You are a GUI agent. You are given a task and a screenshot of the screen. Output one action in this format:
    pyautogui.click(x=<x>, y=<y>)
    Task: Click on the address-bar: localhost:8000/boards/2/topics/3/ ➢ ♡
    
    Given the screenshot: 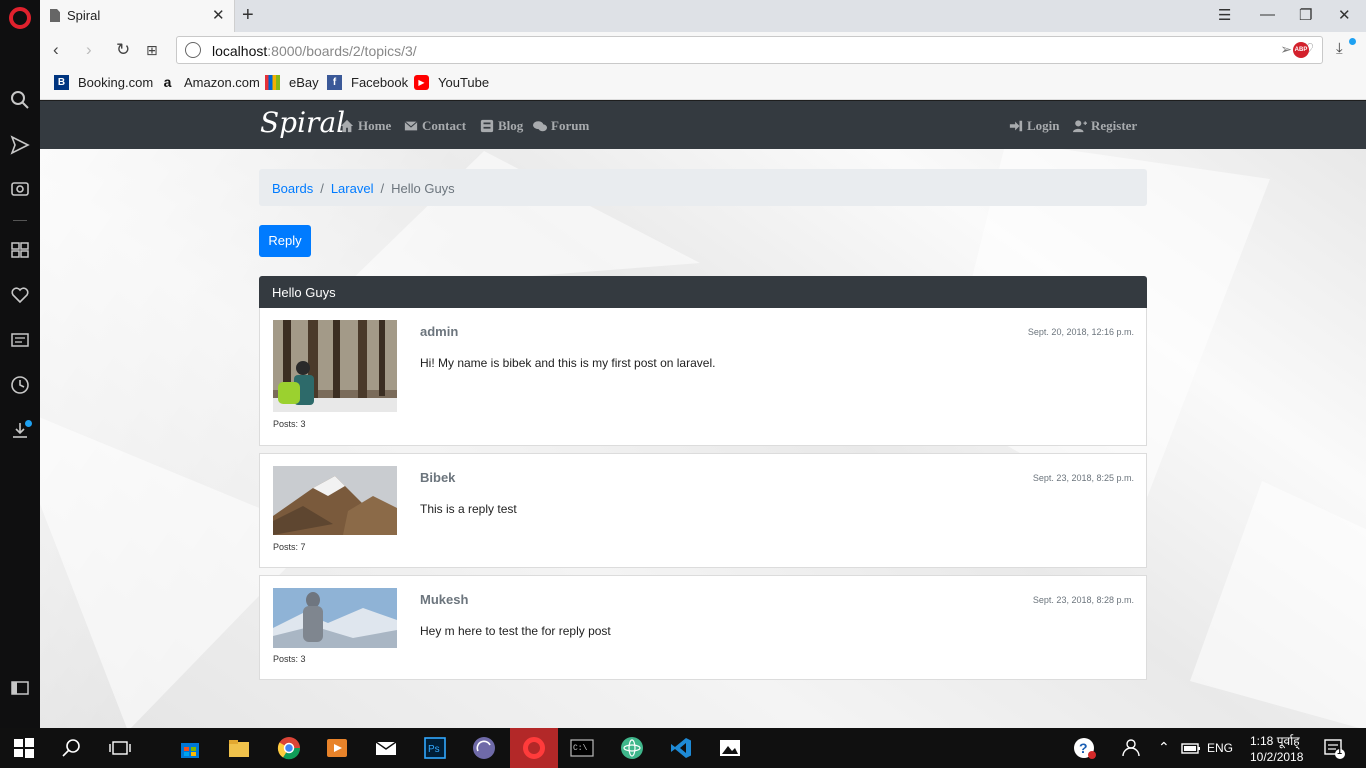 What is the action you would take?
    pyautogui.click(x=749, y=50)
    